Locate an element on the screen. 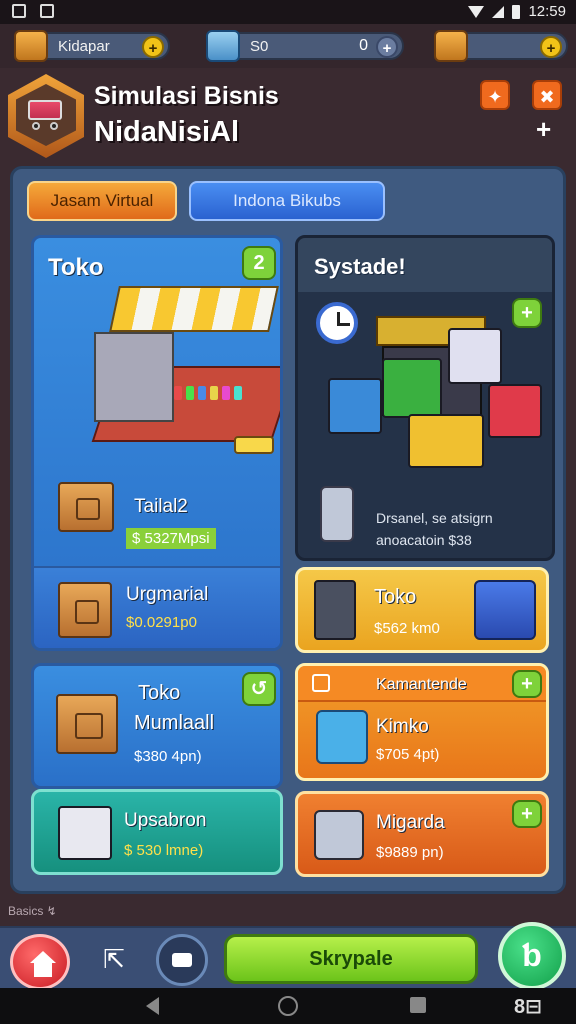 The image size is (576, 1024). status-time: 12:59 is located at coordinates (547, 11).